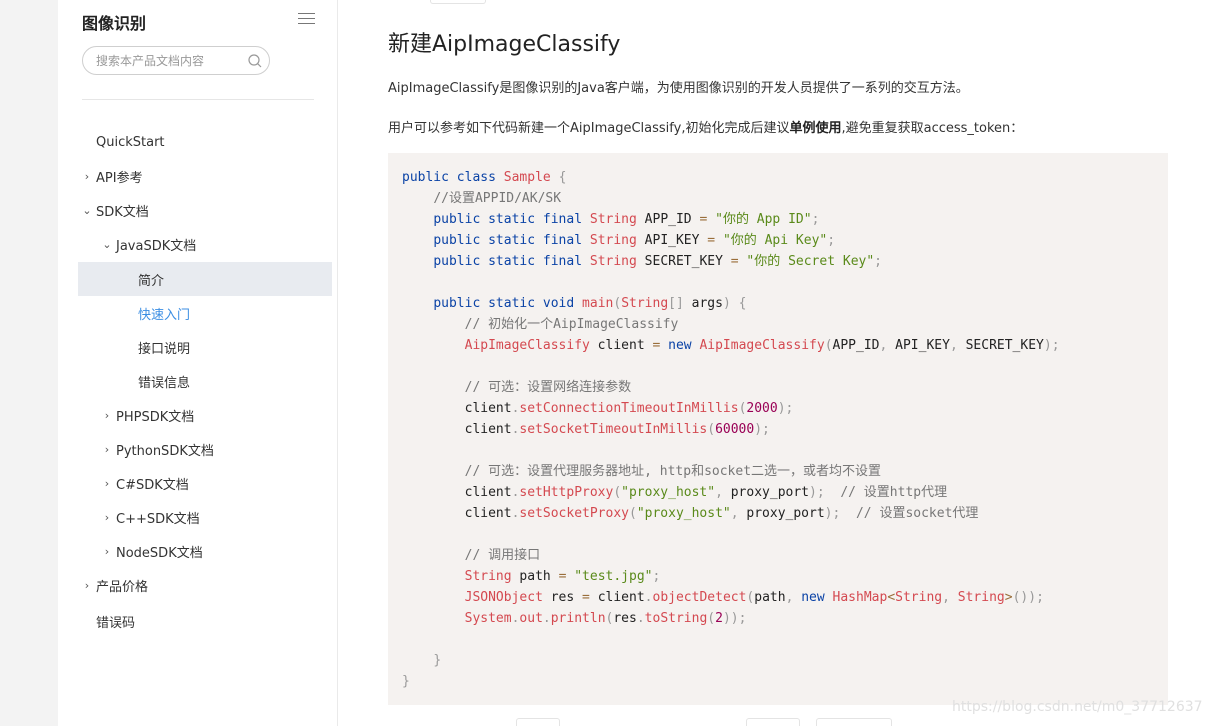  I want to click on sidebar-item: 快速入门, so click(205, 313).